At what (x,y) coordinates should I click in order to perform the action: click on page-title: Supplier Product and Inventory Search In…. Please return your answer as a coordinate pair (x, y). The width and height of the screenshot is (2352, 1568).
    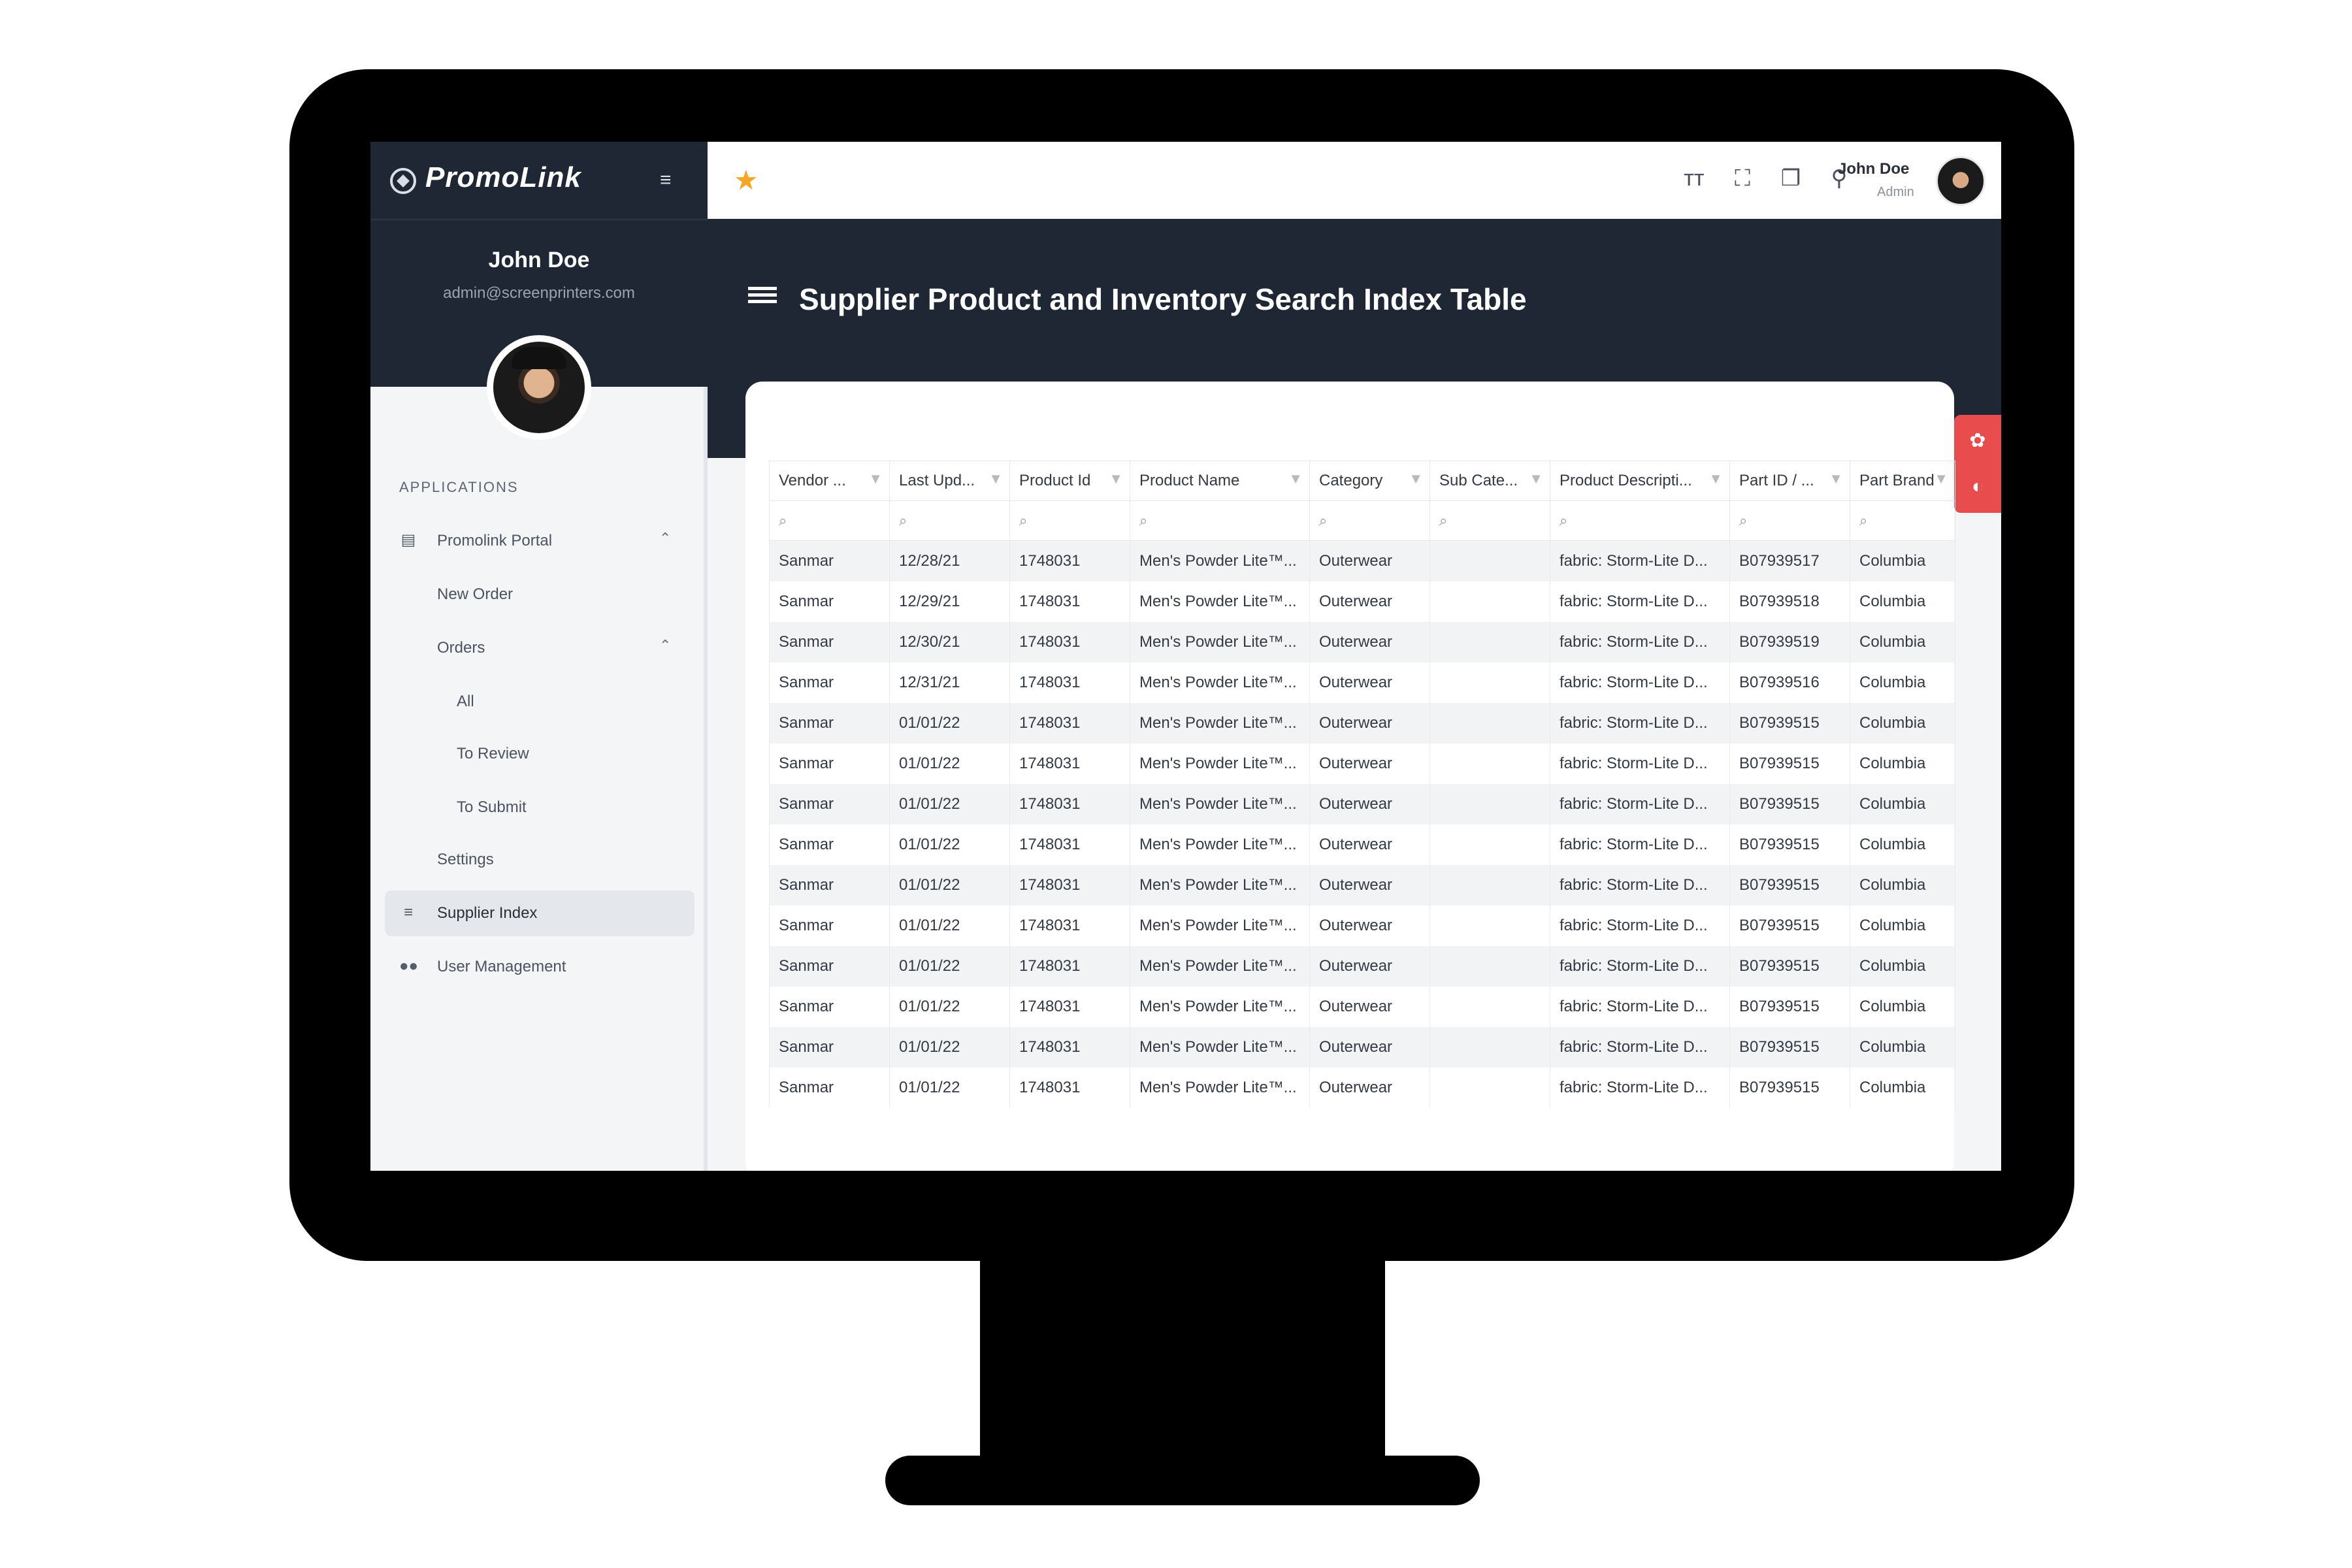
    Looking at the image, I should click on (1163, 299).